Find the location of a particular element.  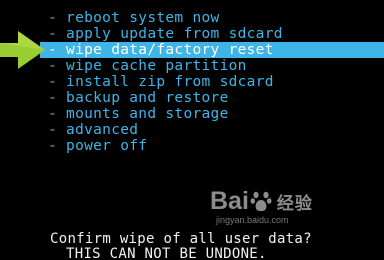

watermark-url: jingyan.baidu.com is located at coordinates (252, 220).